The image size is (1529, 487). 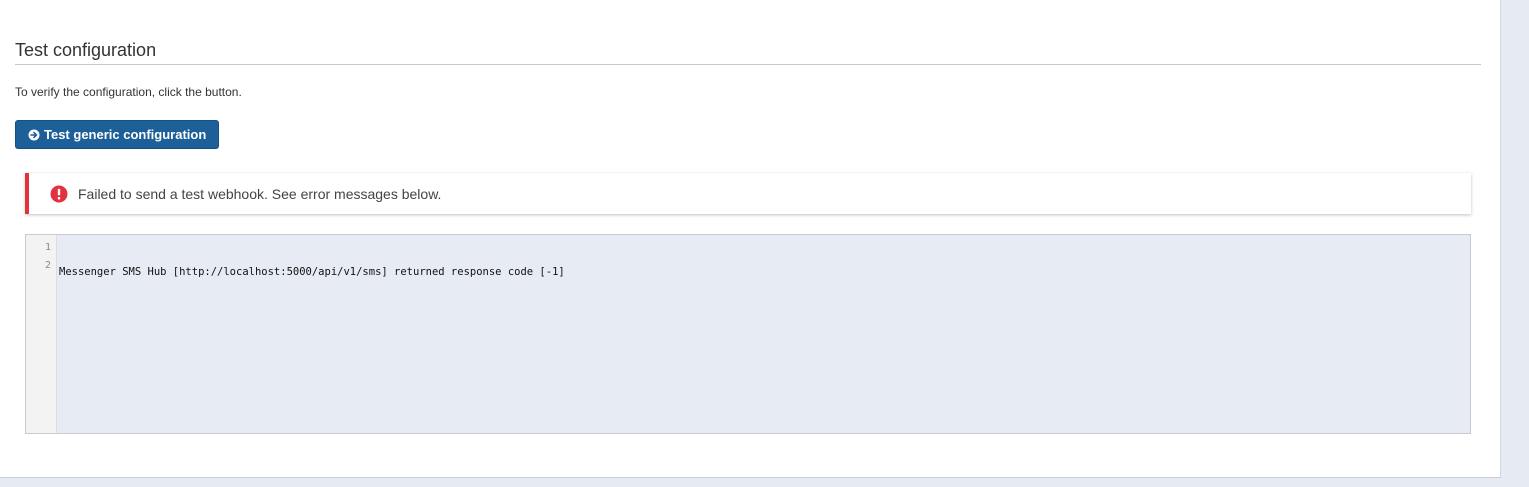 I want to click on title-divider, so click(x=748, y=64).